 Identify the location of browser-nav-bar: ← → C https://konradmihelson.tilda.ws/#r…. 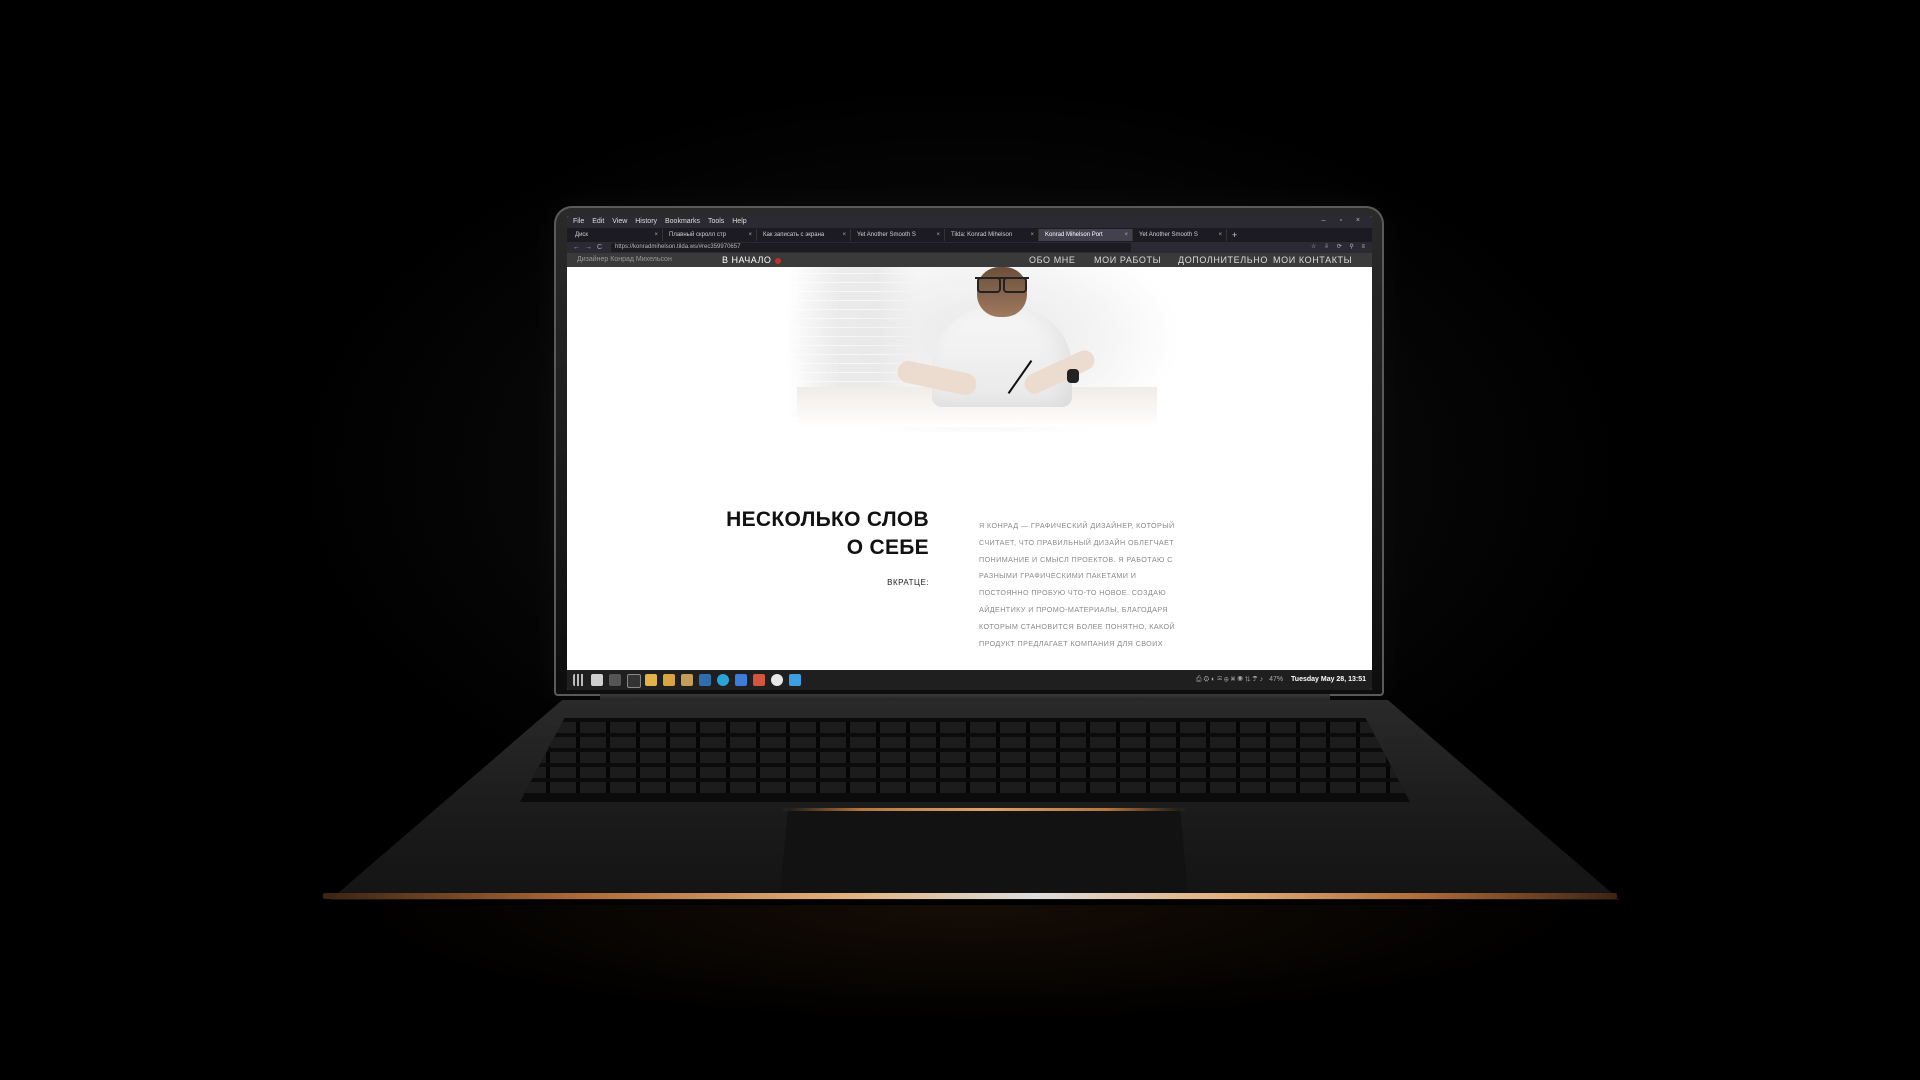
(969, 247).